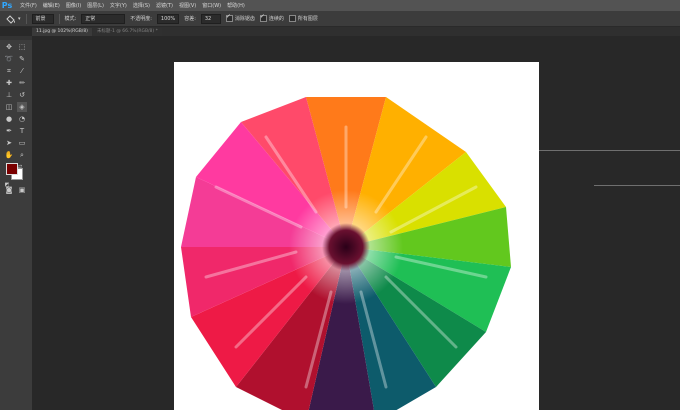 The image size is (680, 410). Describe the element at coordinates (9, 71) in the screenshot. I see `crop-tool-icon: ⌗` at that location.